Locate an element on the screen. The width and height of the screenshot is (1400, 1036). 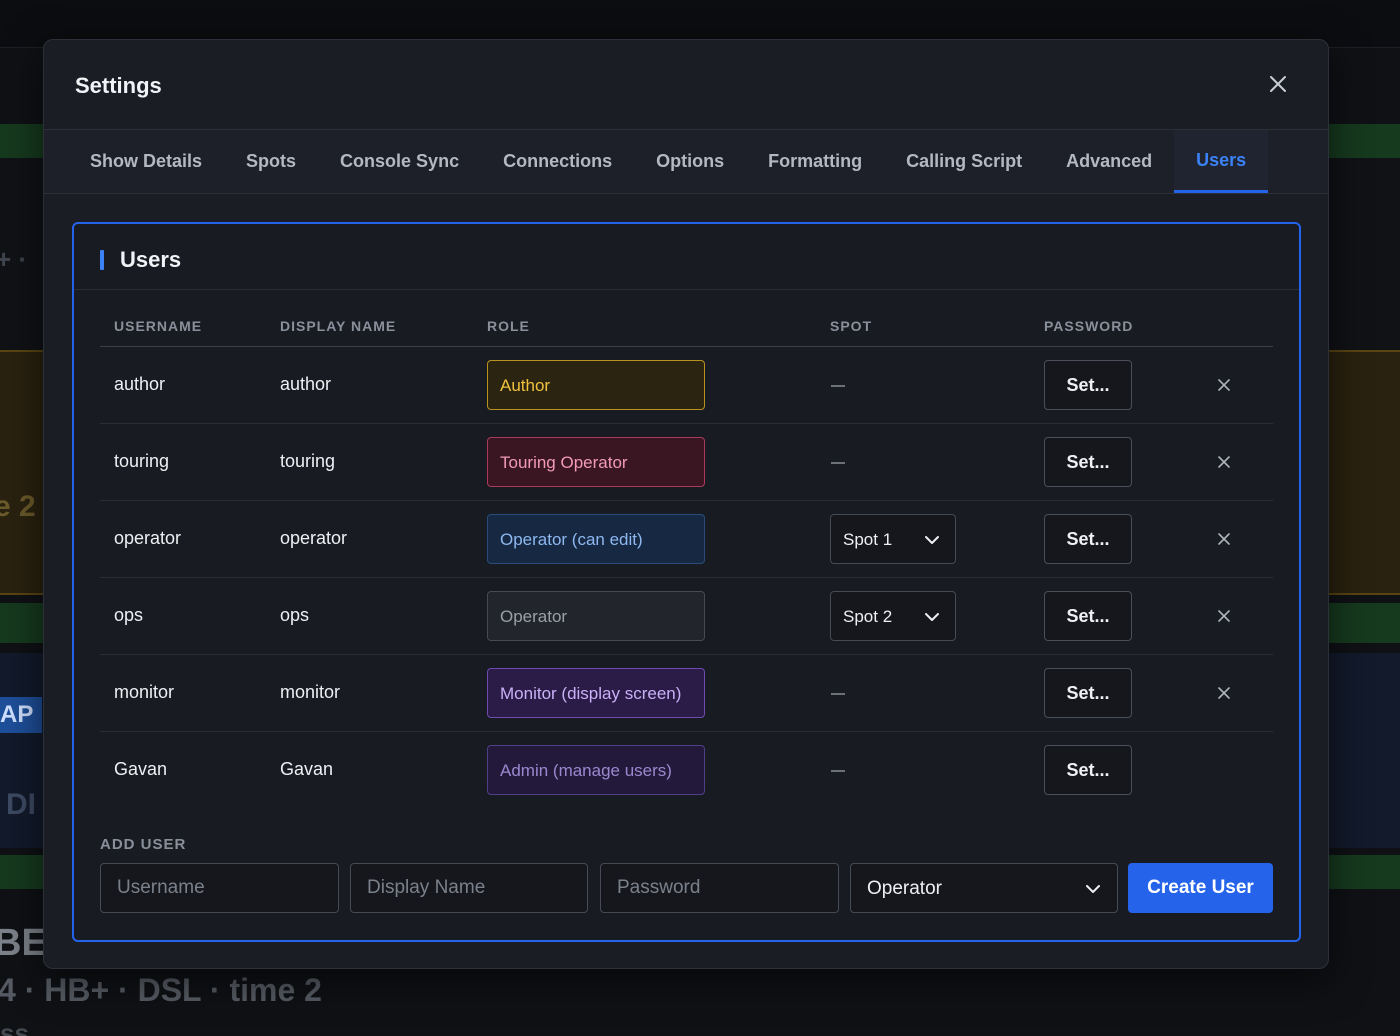
modal-title: Settings is located at coordinates (118, 85).